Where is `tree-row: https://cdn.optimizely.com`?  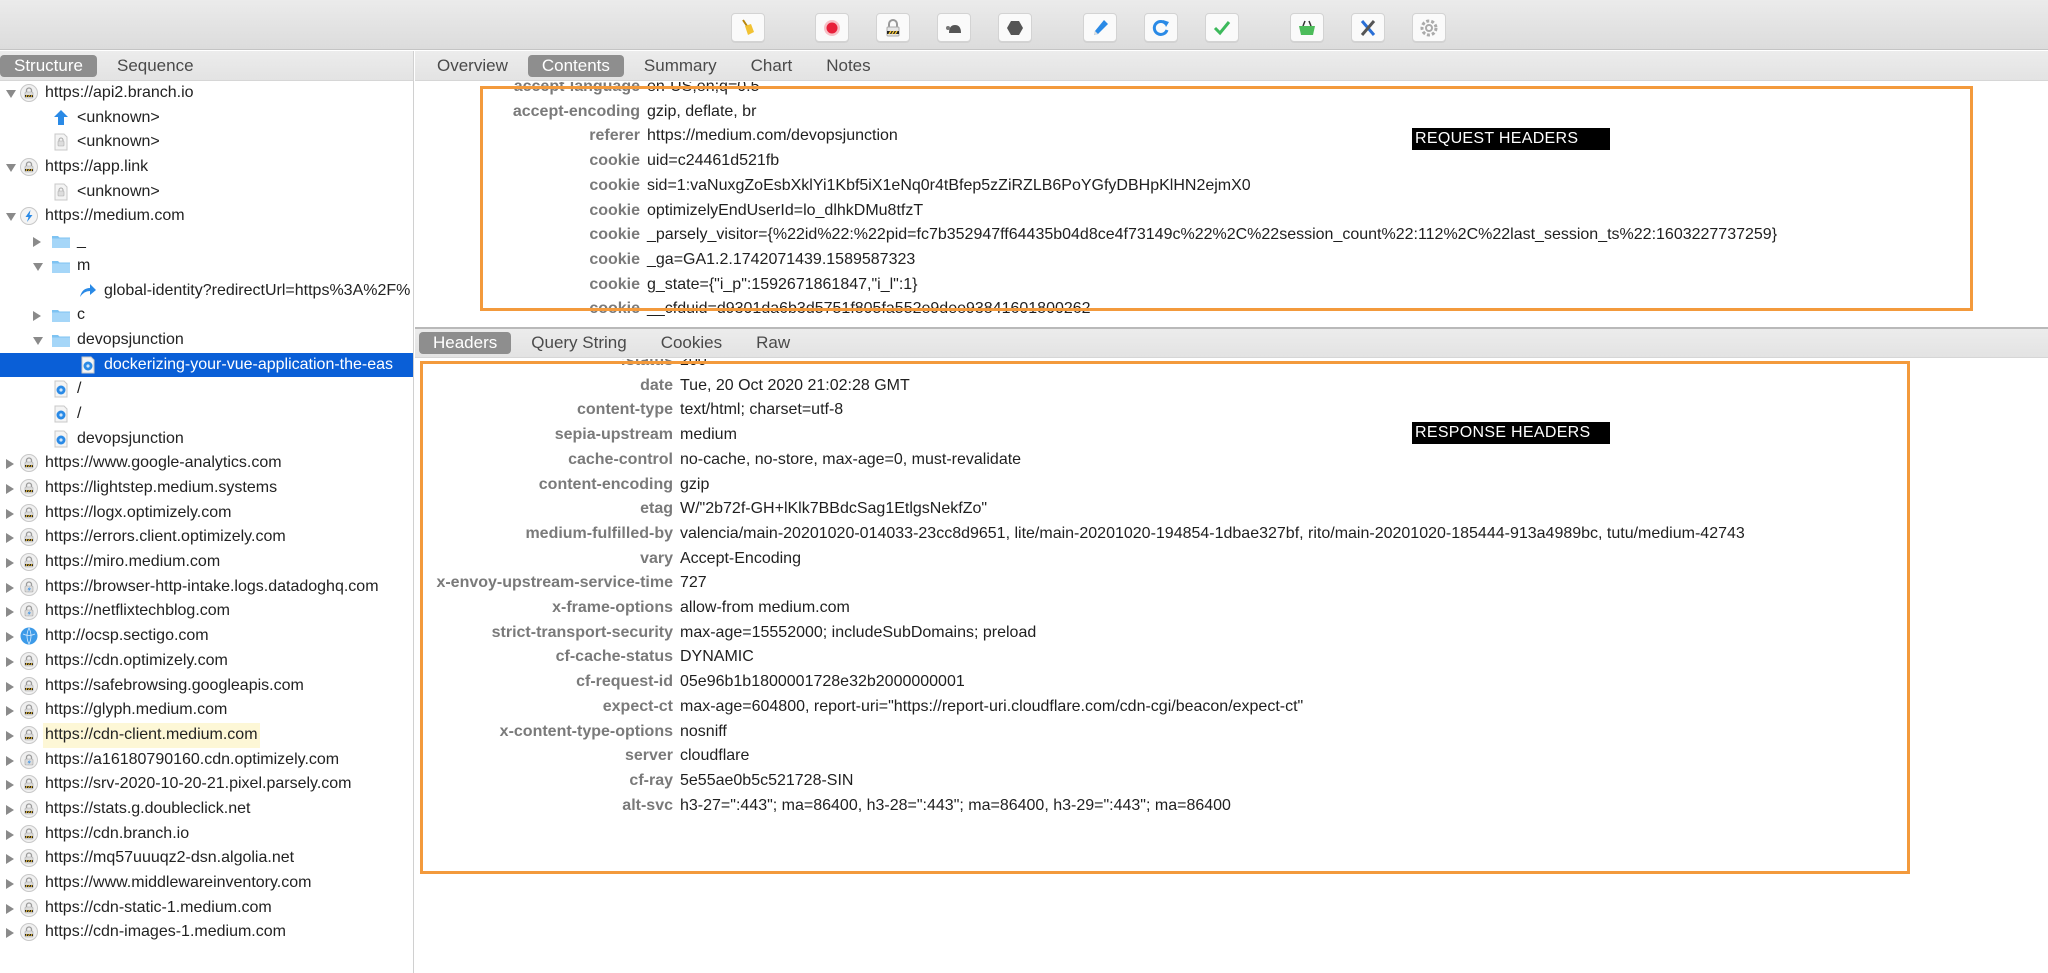
tree-row: https://cdn.optimizely.com is located at coordinates (206, 661).